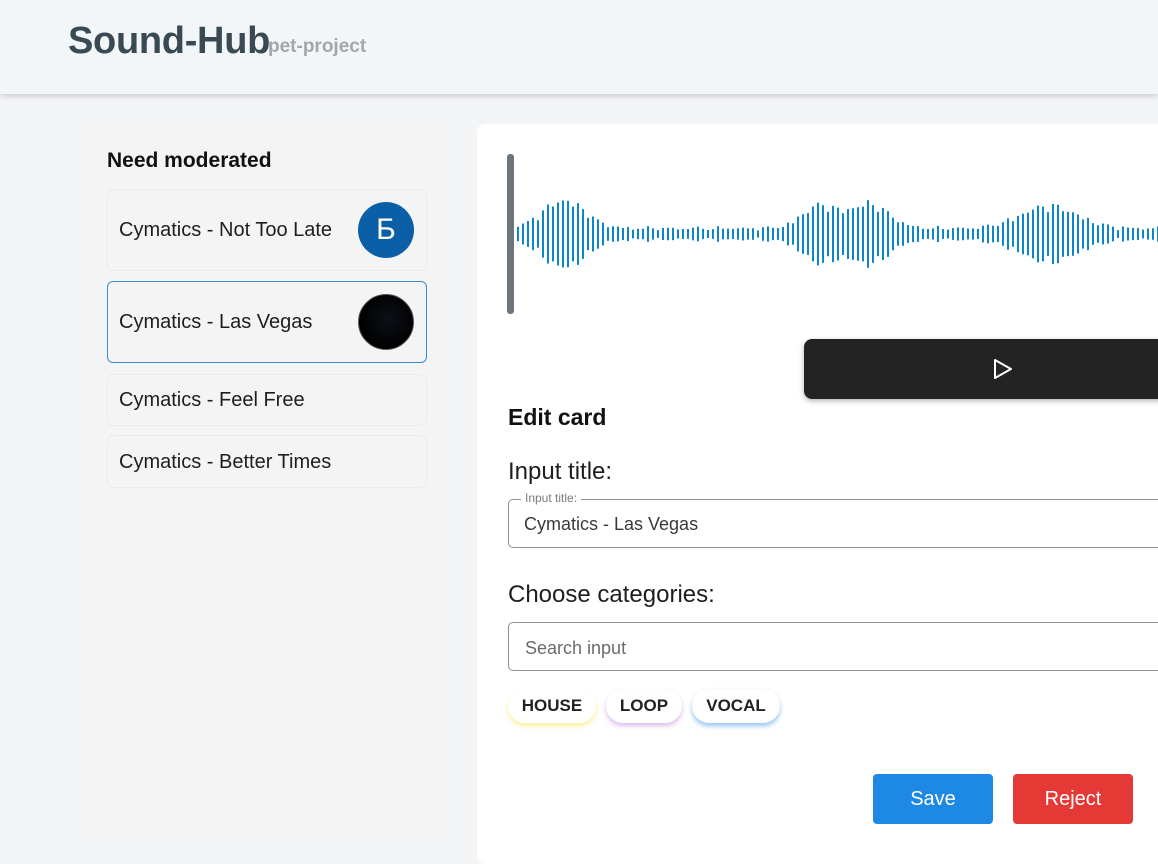 The height and width of the screenshot is (864, 1158). I want to click on title-input-label: Input title:, so click(551, 498).